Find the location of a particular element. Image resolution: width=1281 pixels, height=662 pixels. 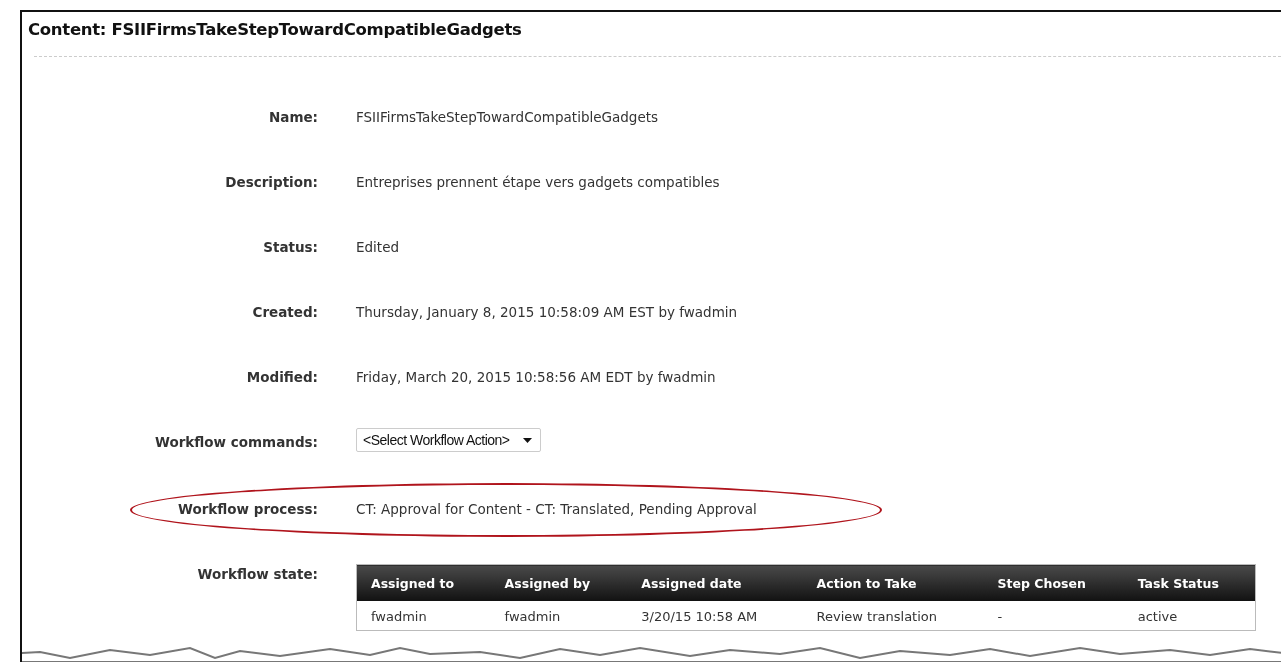

column-header: Assigned date is located at coordinates (715, 582).